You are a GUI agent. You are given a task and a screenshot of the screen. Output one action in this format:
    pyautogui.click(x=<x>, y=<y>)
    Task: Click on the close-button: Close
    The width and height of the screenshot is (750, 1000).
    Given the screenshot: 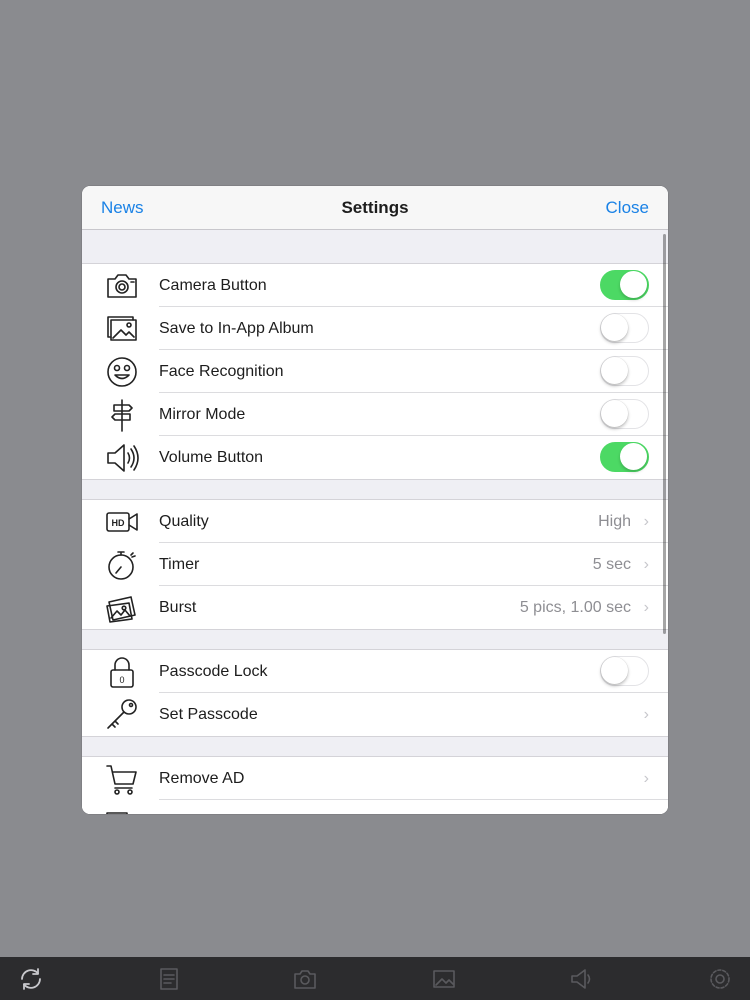 What is the action you would take?
    pyautogui.click(x=627, y=207)
    